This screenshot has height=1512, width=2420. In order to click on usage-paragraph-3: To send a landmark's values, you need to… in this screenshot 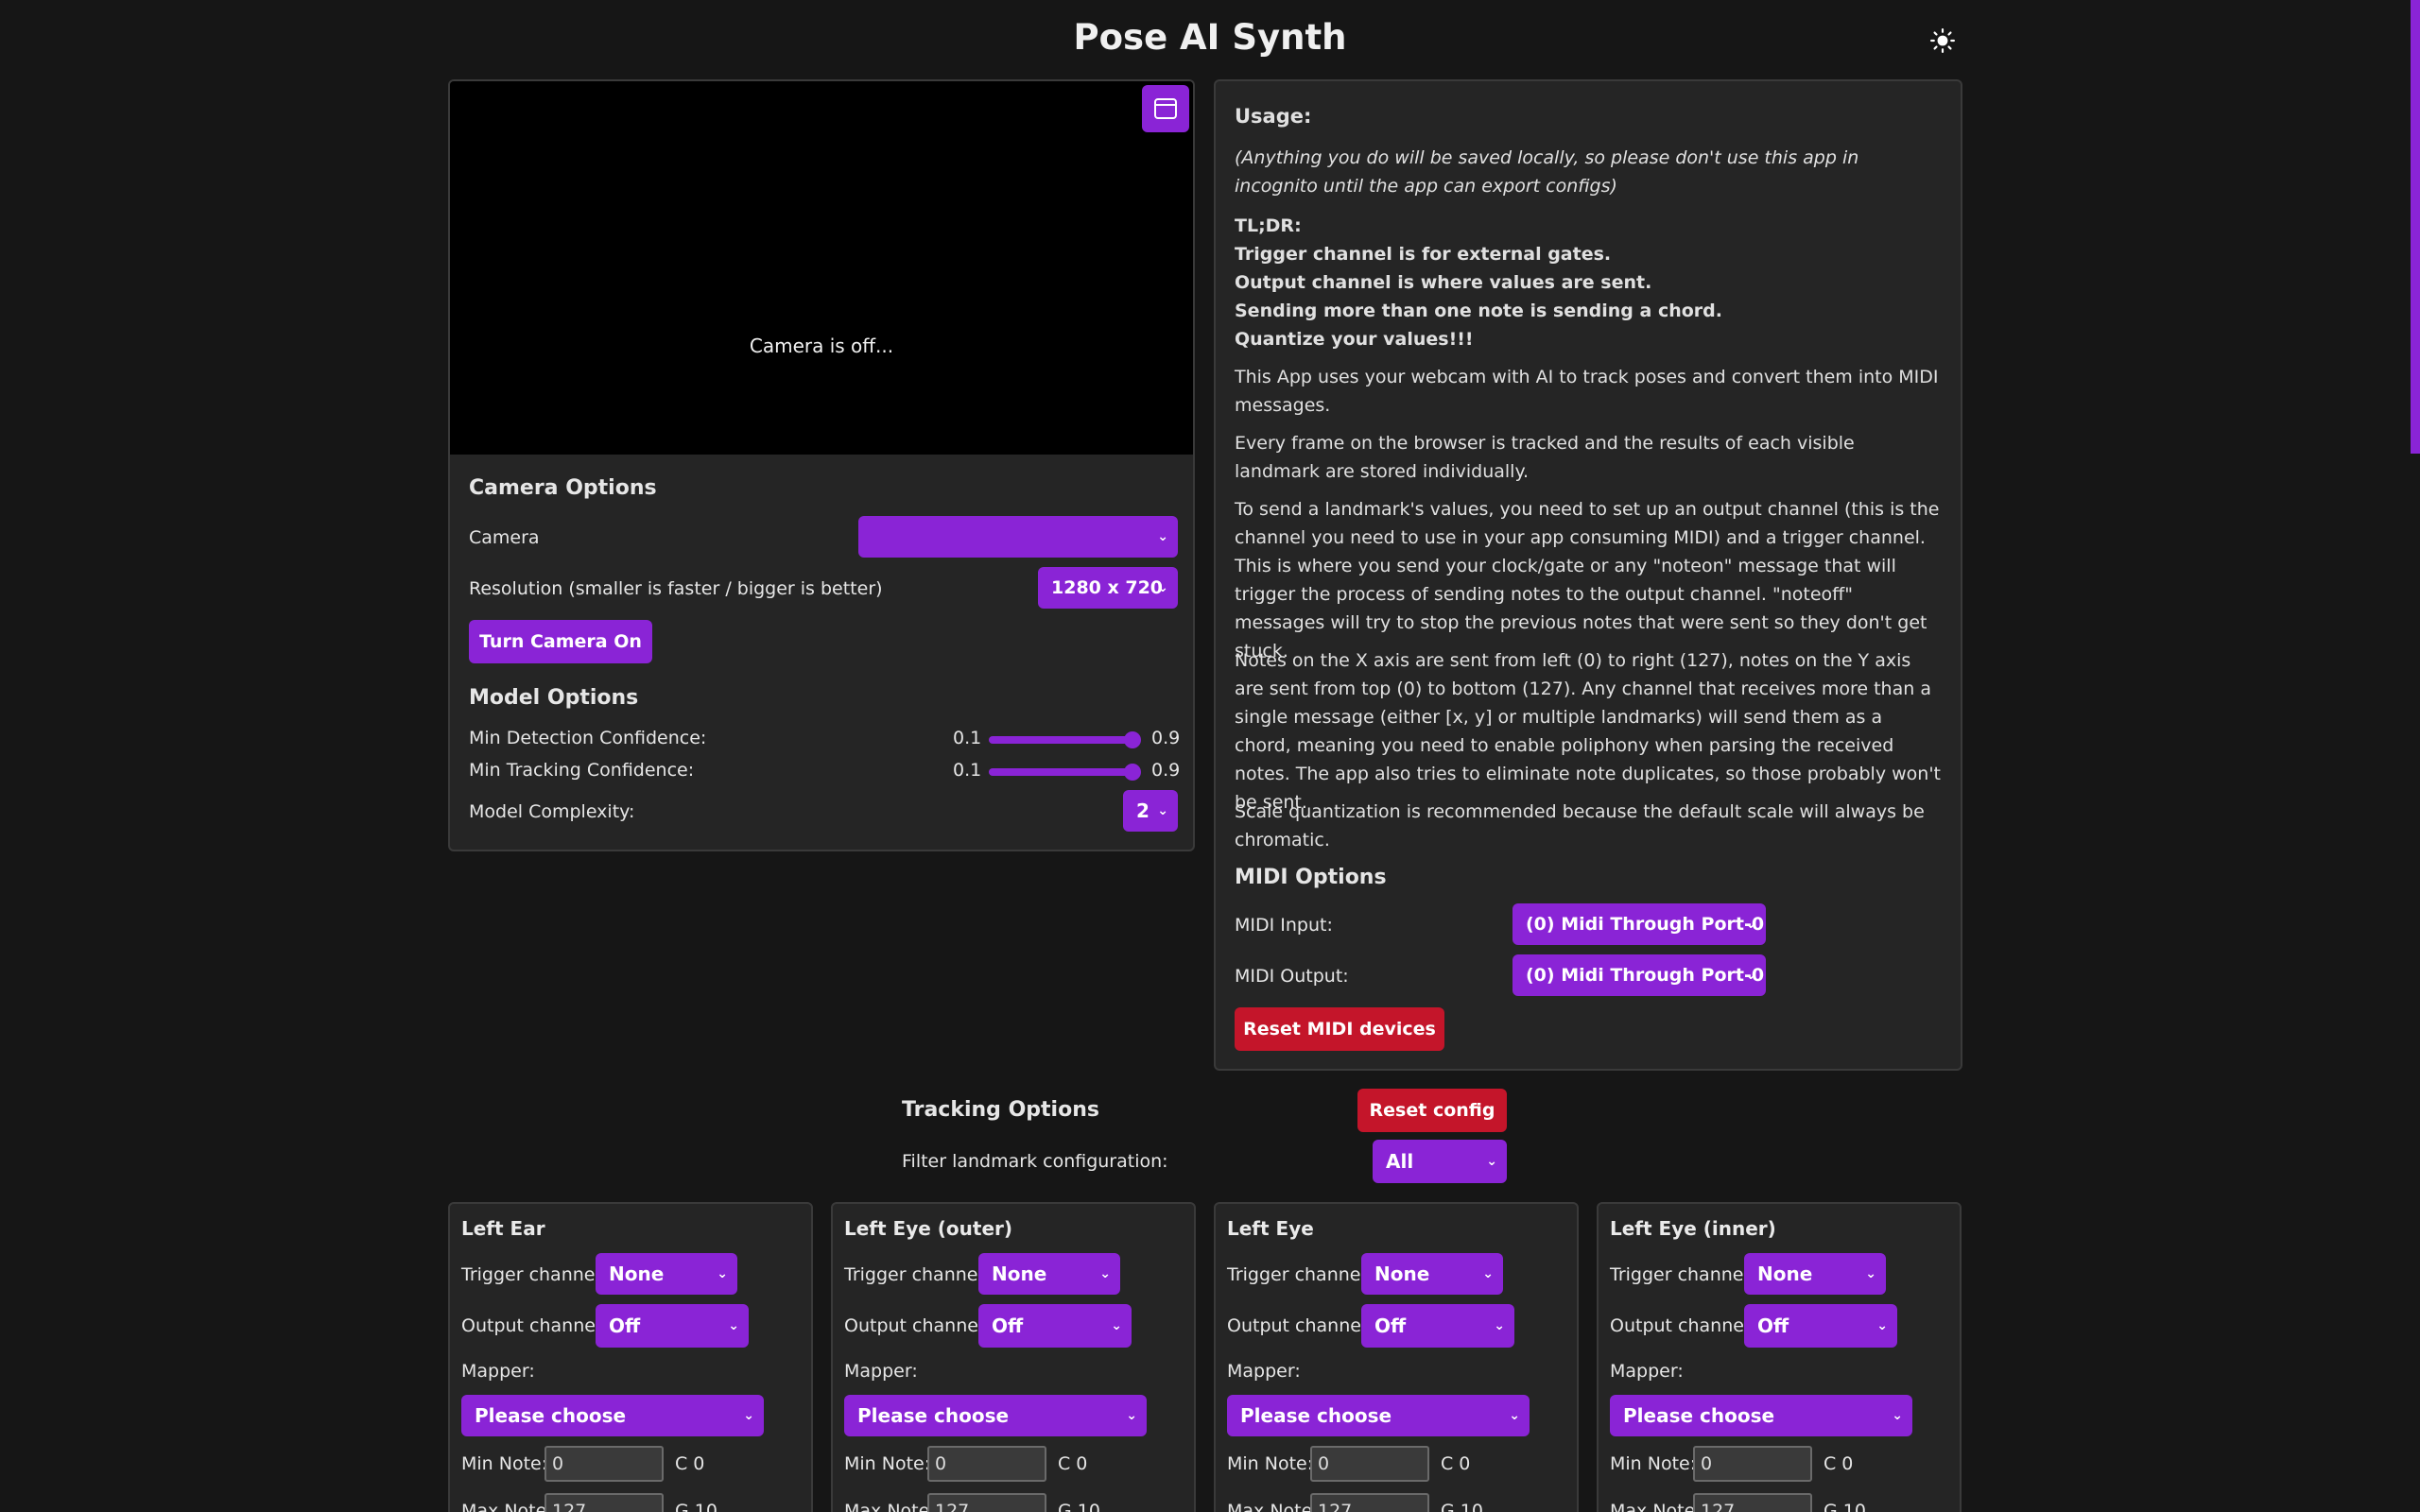, I will do `click(1587, 580)`.